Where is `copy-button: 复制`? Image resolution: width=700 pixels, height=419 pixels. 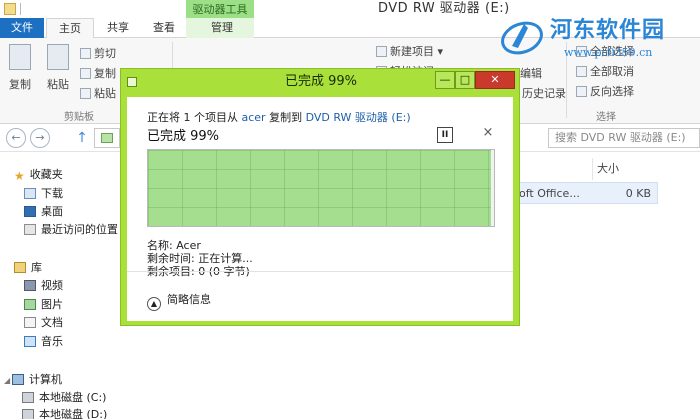 copy-button: 复制 is located at coordinates (20, 68).